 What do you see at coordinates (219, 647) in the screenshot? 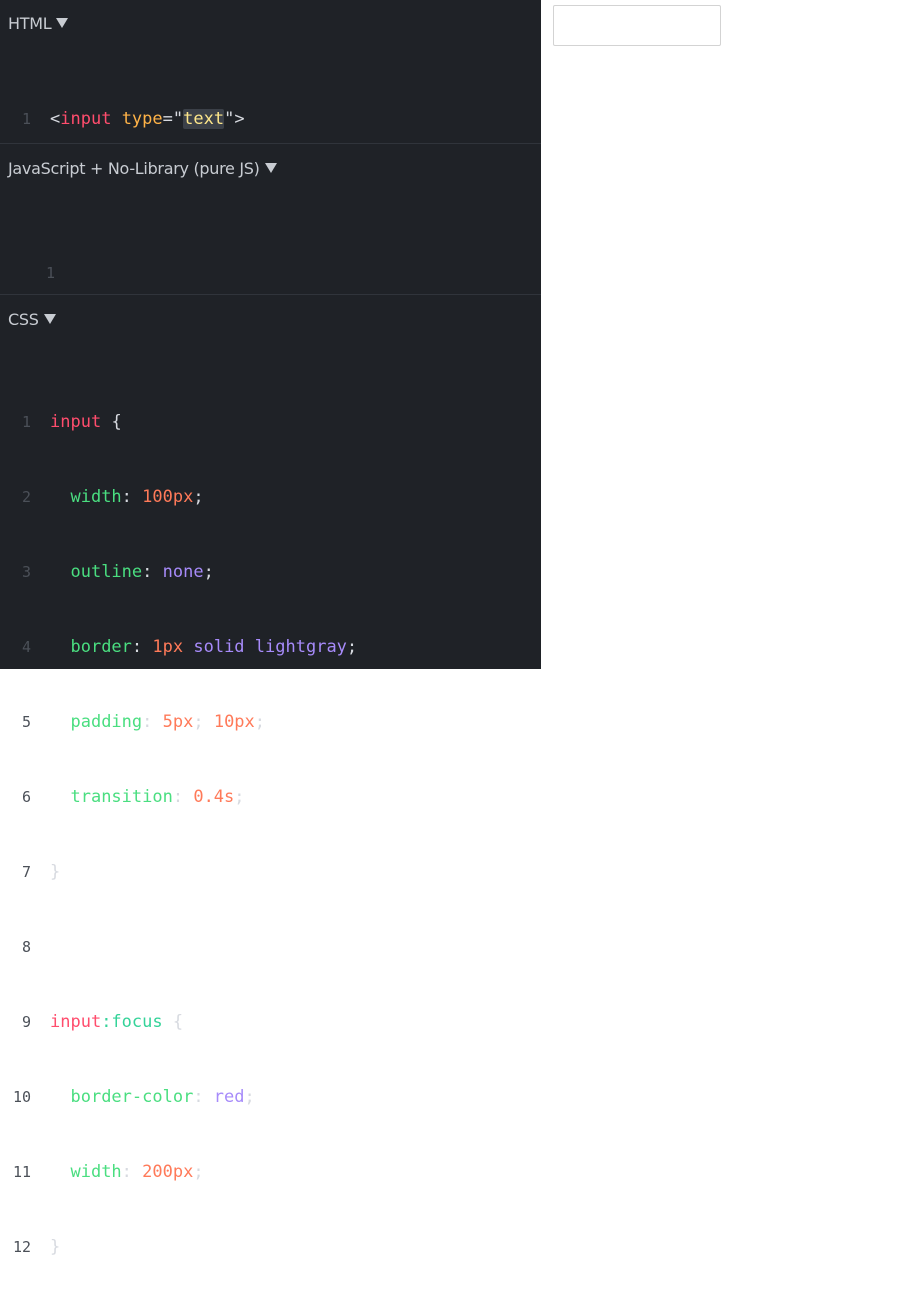
I see `code-token: solid` at bounding box center [219, 647].